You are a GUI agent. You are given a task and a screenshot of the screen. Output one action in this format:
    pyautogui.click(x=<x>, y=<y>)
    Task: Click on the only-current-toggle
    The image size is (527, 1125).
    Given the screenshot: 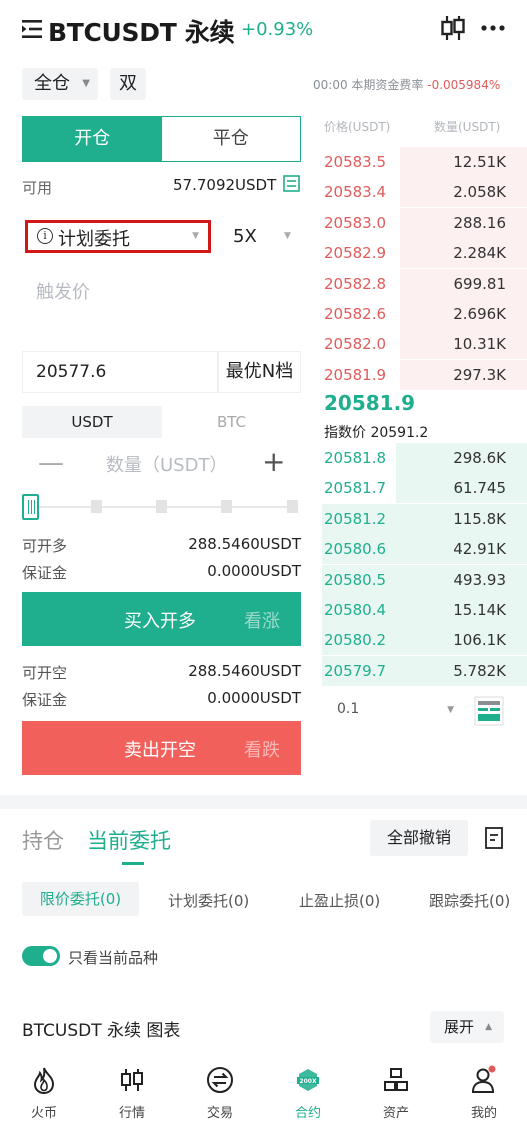 What is the action you would take?
    pyautogui.click(x=41, y=956)
    